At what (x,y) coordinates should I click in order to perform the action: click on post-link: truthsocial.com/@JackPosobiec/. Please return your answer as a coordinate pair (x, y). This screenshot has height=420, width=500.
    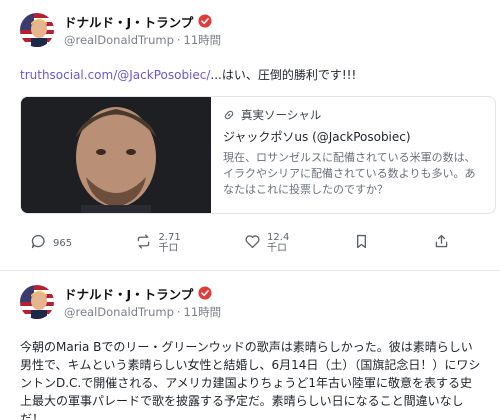
    Looking at the image, I should click on (115, 75).